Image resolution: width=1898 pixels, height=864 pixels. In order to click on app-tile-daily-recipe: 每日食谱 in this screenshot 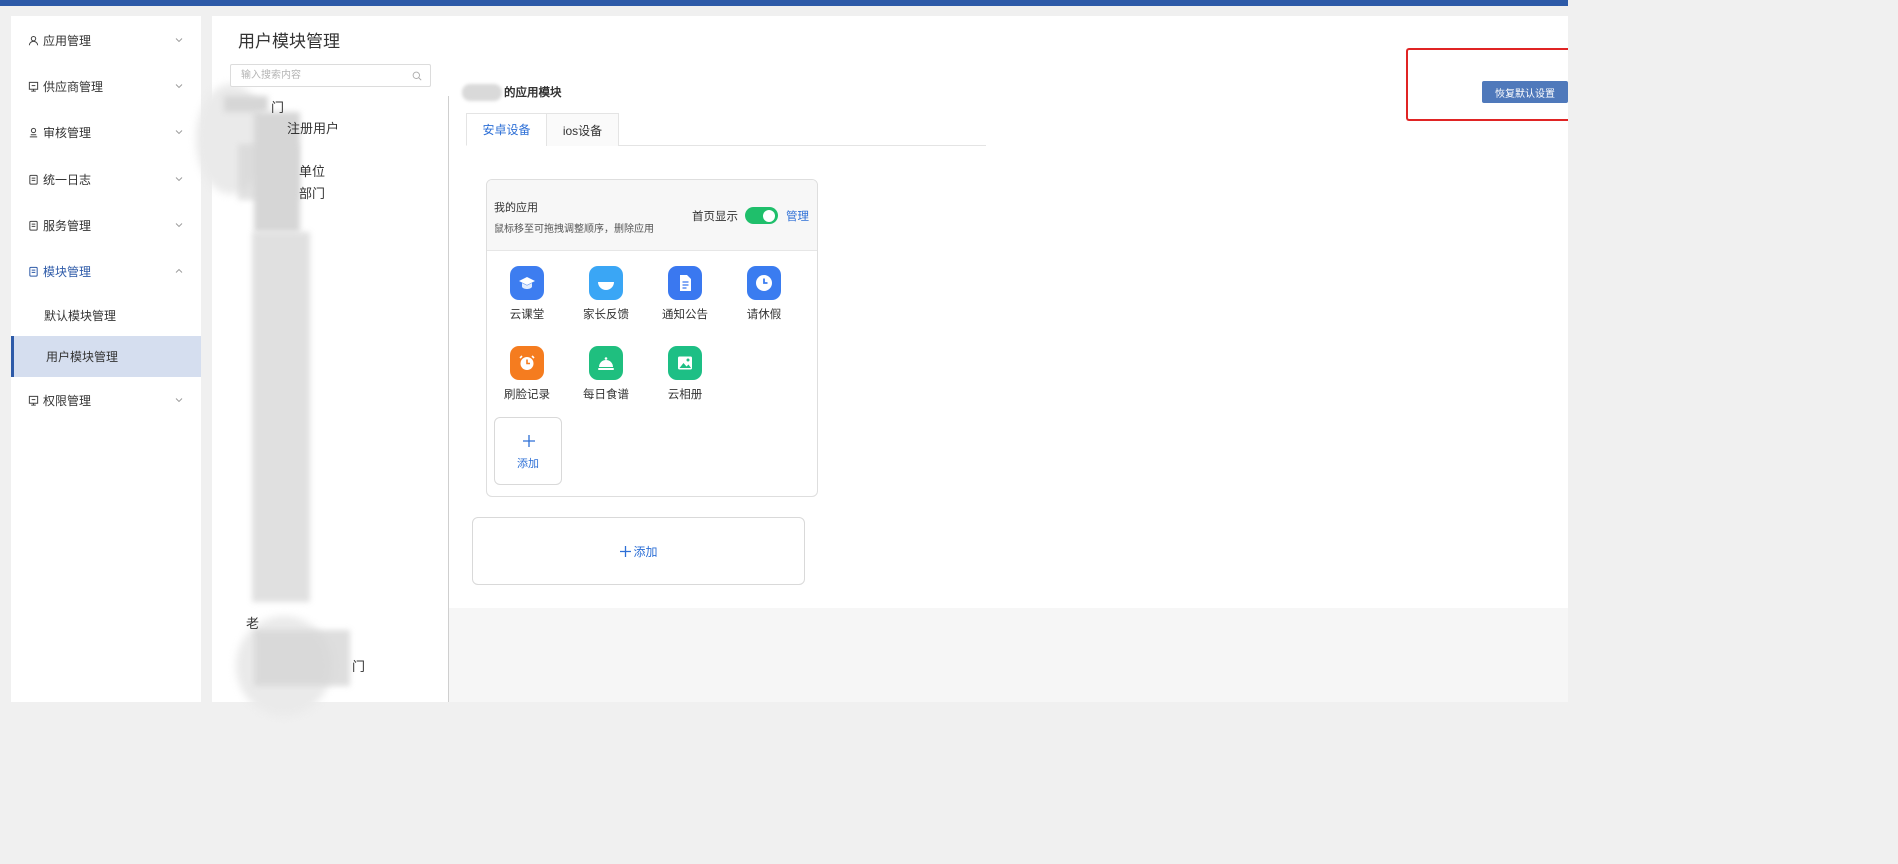, I will do `click(601, 378)`.